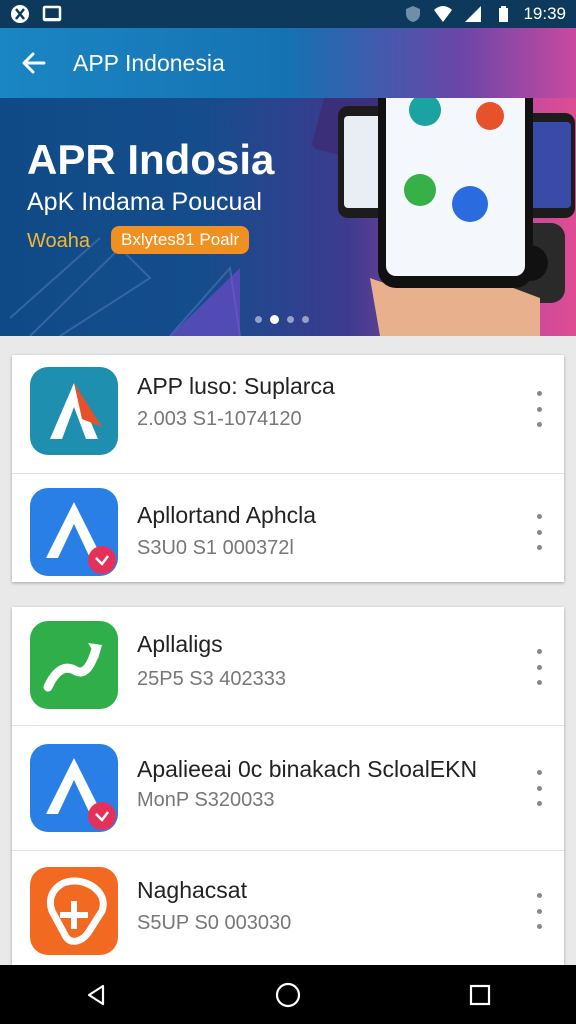  I want to click on back-arrow-icon, so click(34, 63).